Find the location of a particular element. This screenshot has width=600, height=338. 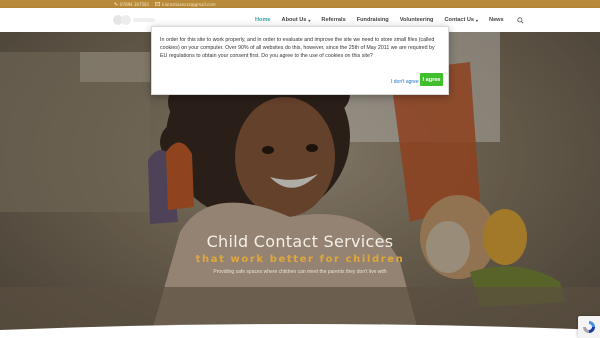

nav-label: Fundraising is located at coordinates (372, 20).